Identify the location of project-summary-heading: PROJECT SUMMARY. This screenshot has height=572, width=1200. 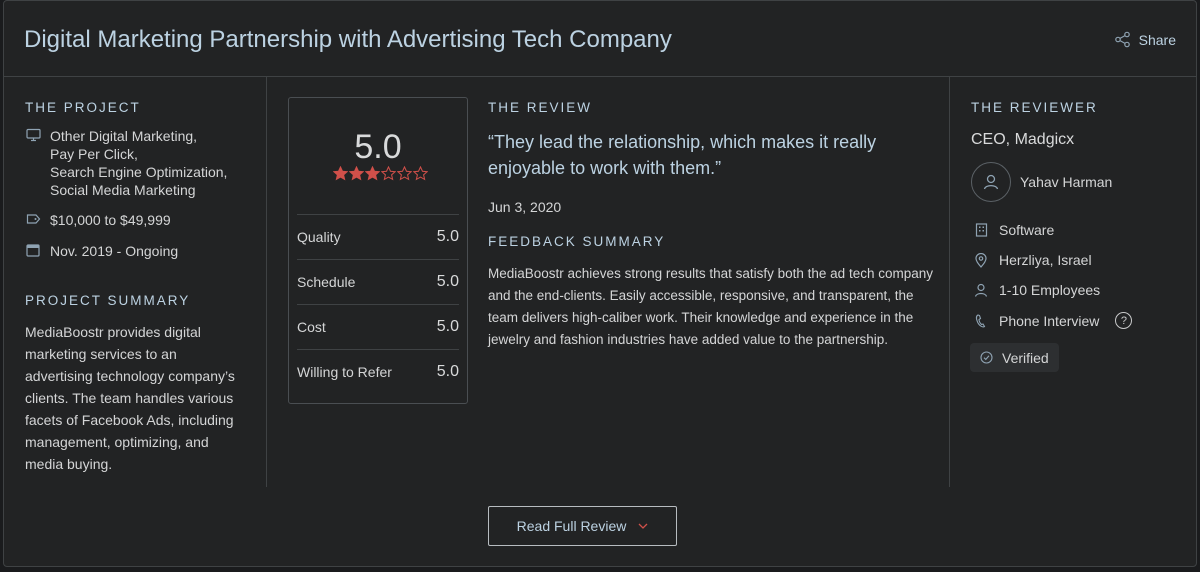
(108, 300).